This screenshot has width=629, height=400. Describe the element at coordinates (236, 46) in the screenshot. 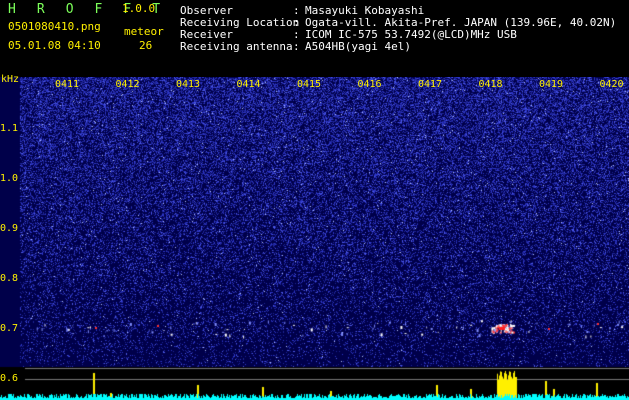

I see `antenna-label: Receiving antenna` at that location.